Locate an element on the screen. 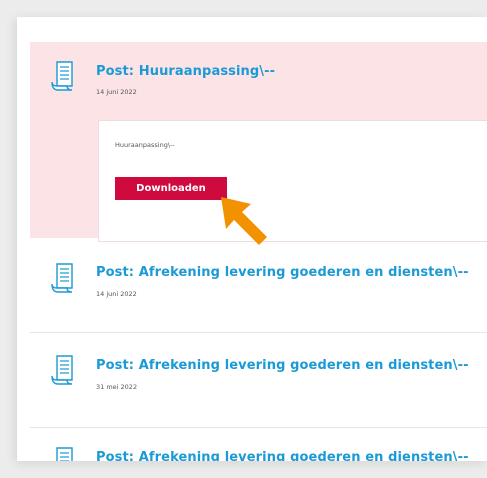  download-button: Downloaden is located at coordinates (171, 188).